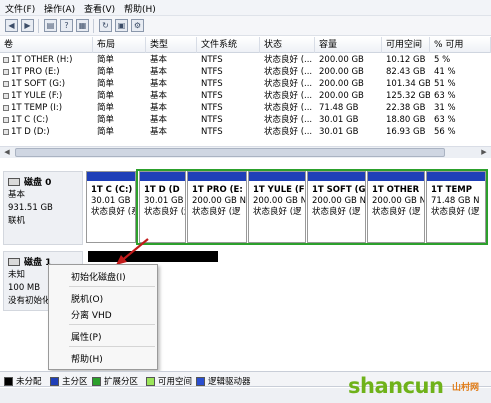 The height and width of the screenshot is (403, 491). Describe the element at coordinates (119, 45) in the screenshot. I see `column-header-layout: 布局` at that location.